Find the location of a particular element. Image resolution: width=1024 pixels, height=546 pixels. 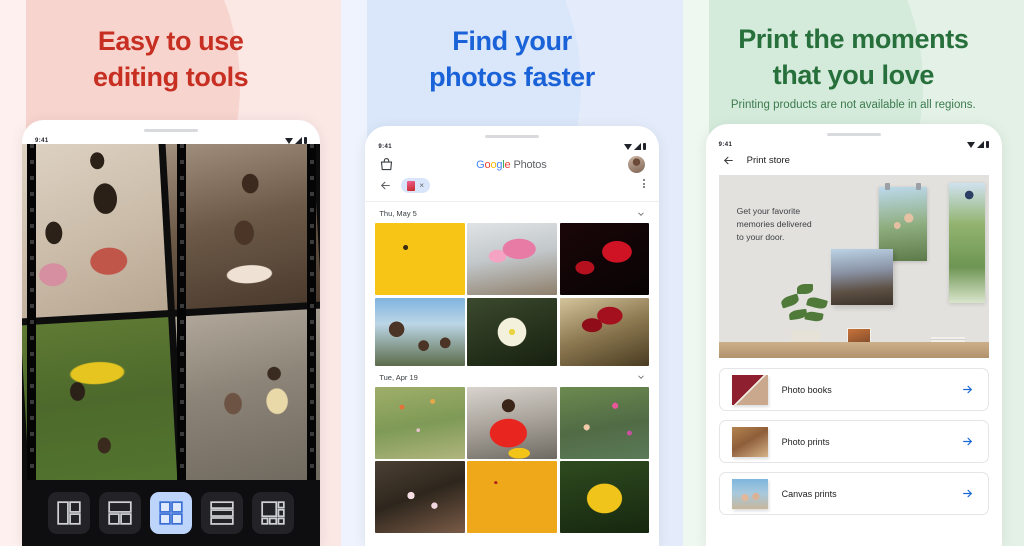

layout-option-three-rows is located at coordinates (222, 513).